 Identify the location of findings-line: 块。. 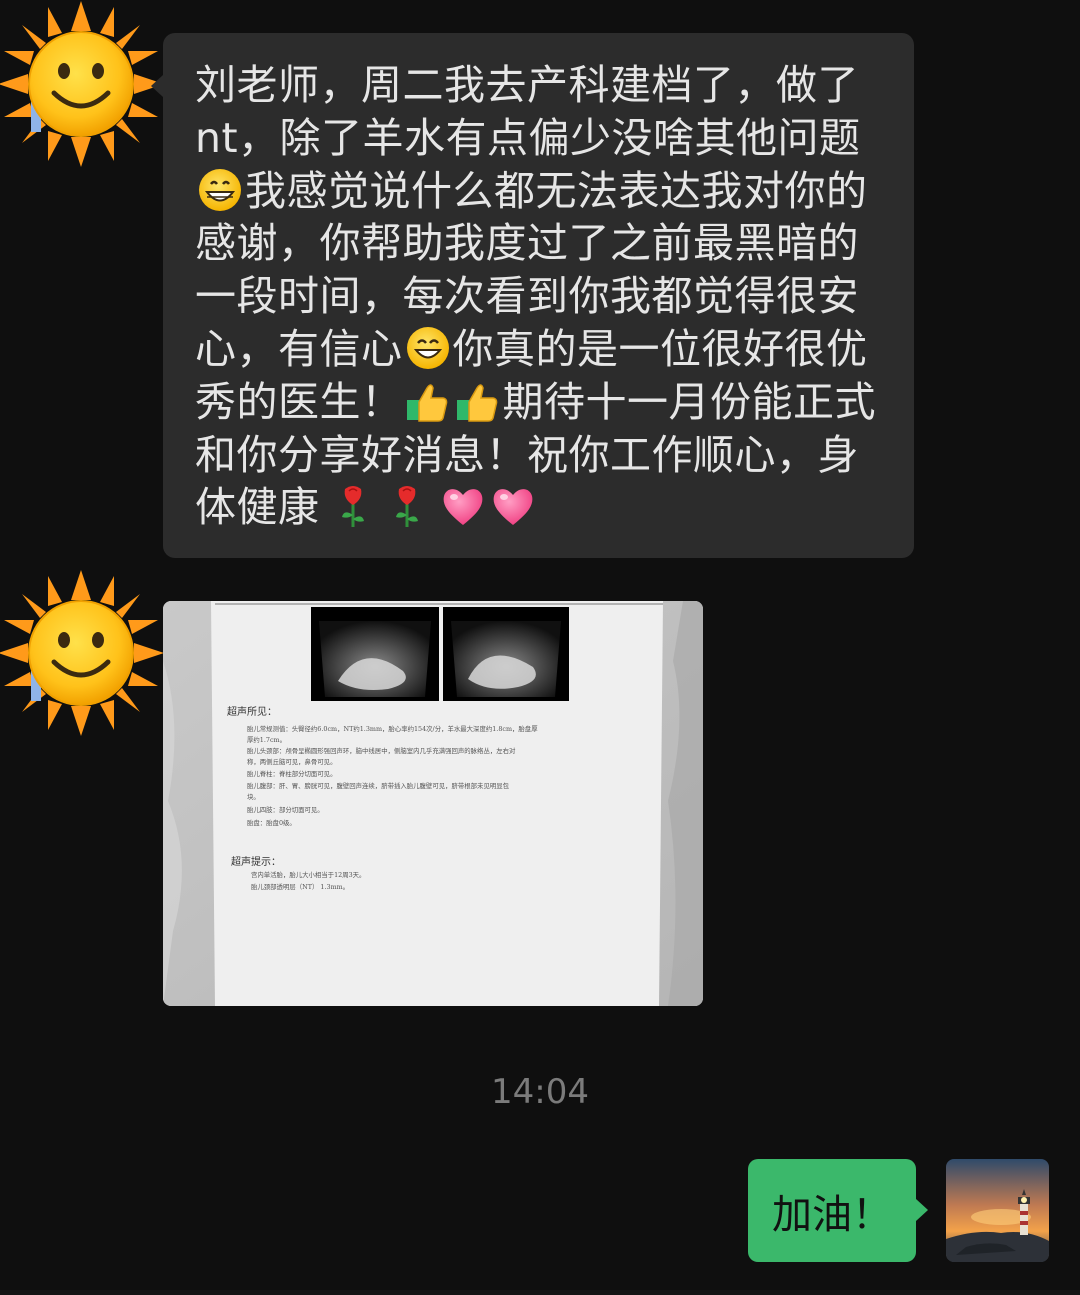
(253, 796).